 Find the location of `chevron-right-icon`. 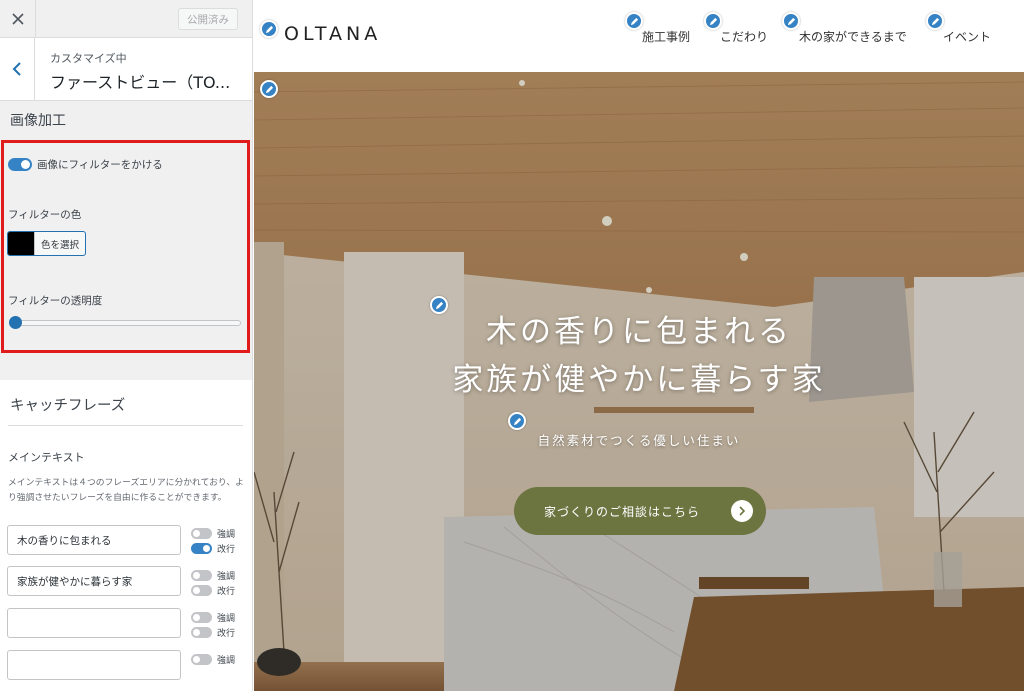

chevron-right-icon is located at coordinates (742, 511).